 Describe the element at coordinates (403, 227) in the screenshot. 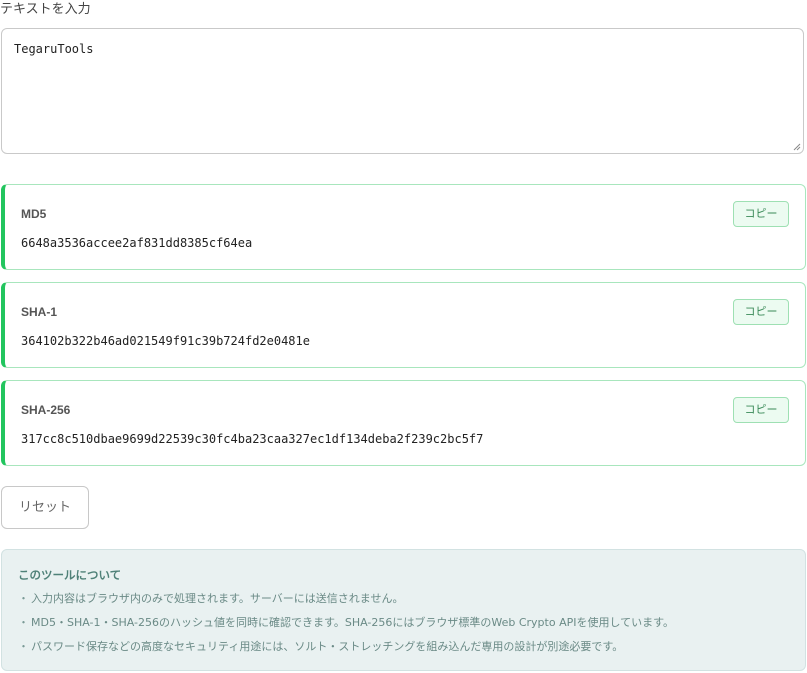

I see `hash-card-md5: MD5 コピー 6648a3536accee2af831dd8385cf64ea` at that location.